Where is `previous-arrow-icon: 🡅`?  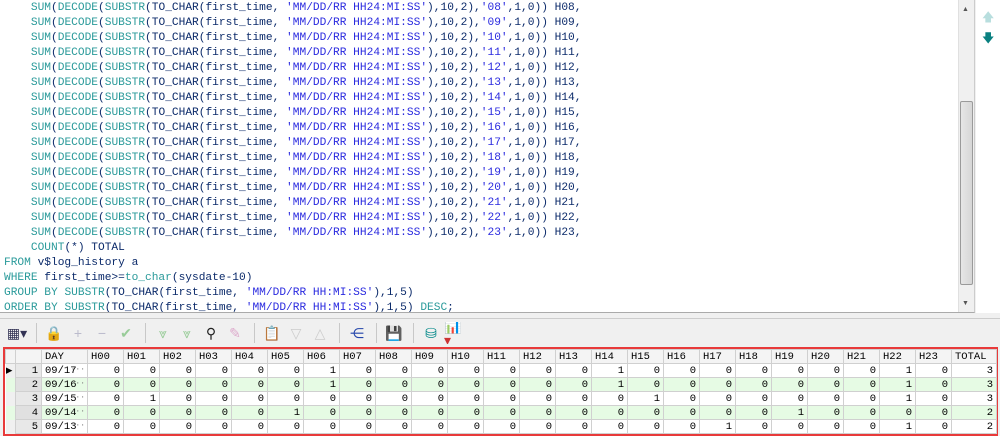
previous-arrow-icon: 🡅 is located at coordinates (988, 18).